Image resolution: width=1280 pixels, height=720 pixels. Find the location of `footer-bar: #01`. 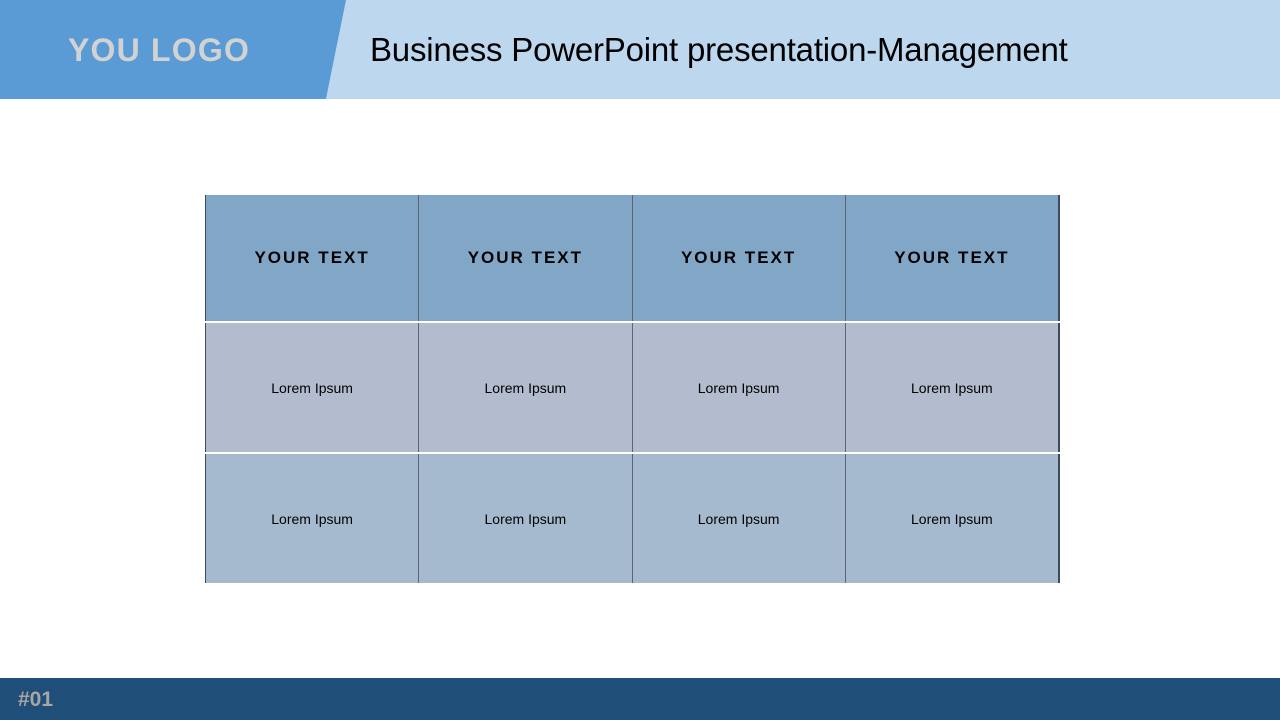

footer-bar: #01 is located at coordinates (640, 699).